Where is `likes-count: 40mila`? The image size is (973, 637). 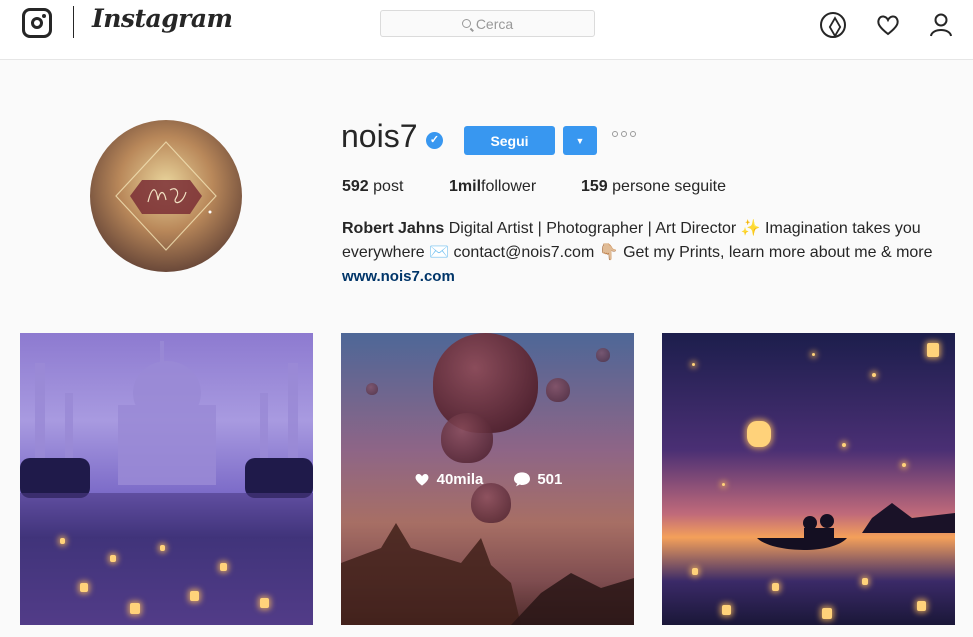 likes-count: 40mila is located at coordinates (448, 479).